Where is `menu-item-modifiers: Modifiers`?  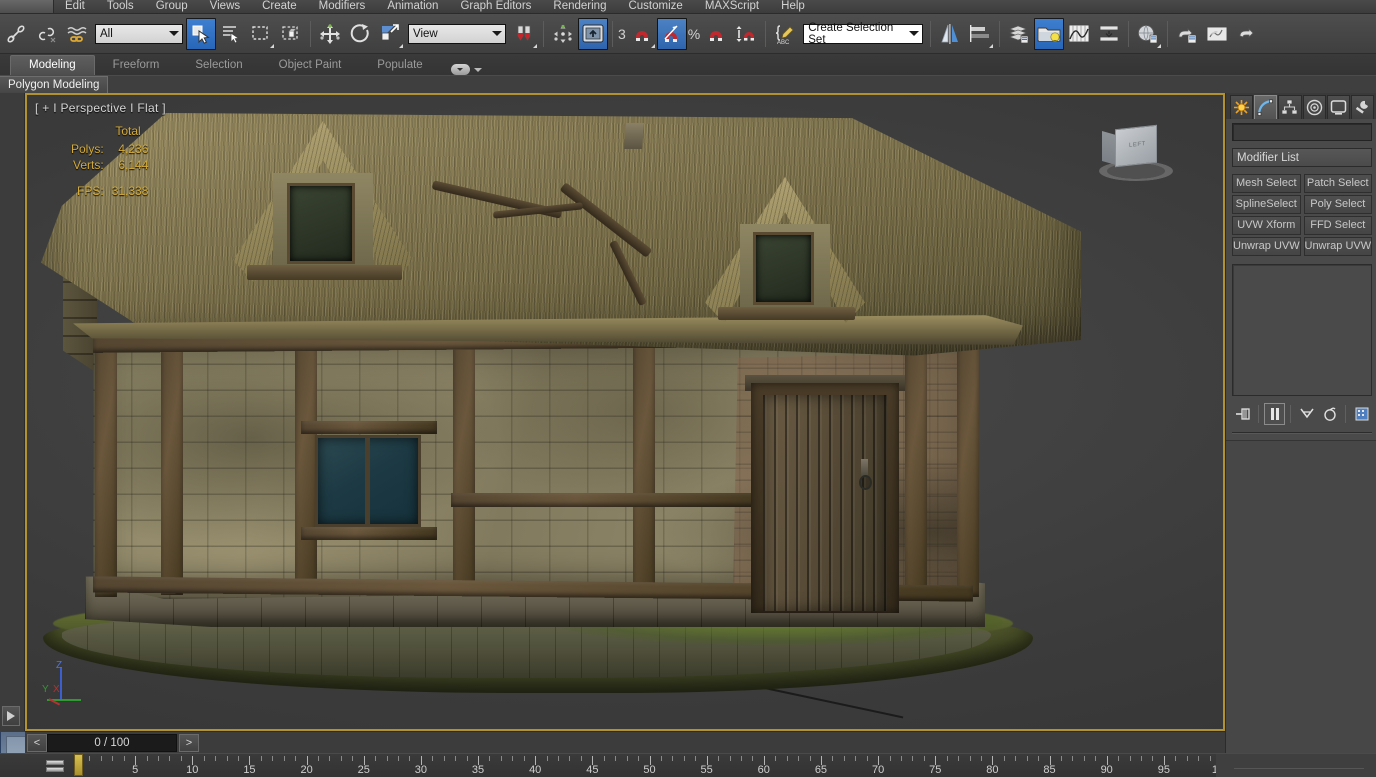
menu-item-modifiers: Modifiers is located at coordinates (342, 6).